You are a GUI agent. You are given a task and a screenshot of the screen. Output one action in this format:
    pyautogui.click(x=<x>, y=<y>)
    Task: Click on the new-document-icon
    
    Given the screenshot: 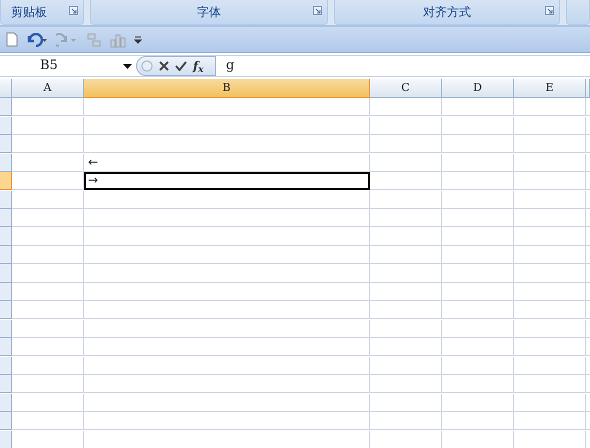 What is the action you would take?
    pyautogui.click(x=12, y=39)
    